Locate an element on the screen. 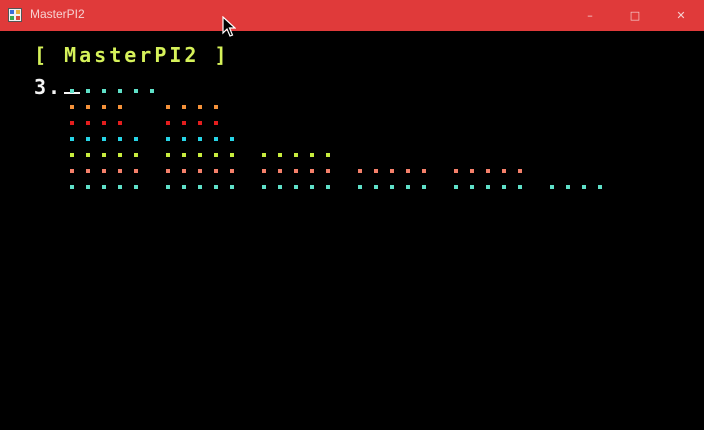 The width and height of the screenshot is (704, 430). console-prompt: 3. is located at coordinates (48, 87).